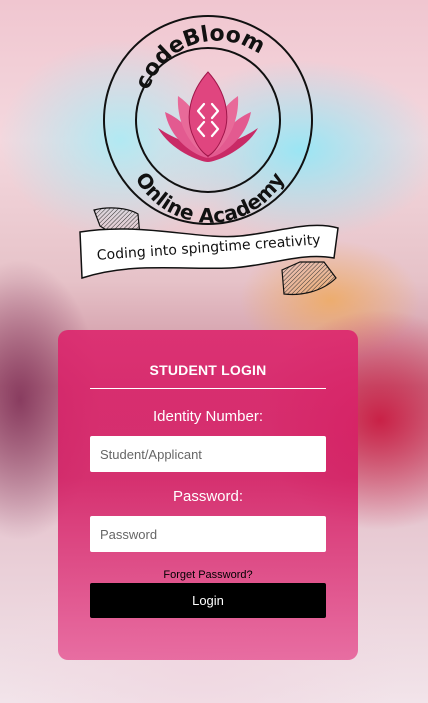 The image size is (428, 703). I want to click on brand-subtitle: Online Academy, so click(210, 198).